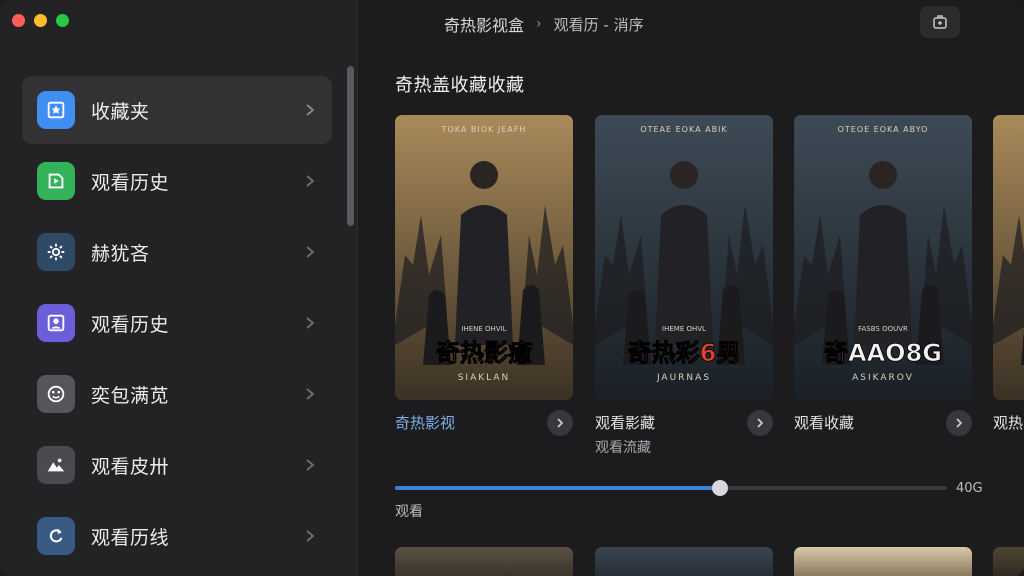 This screenshot has width=1024, height=576. What do you see at coordinates (1008, 422) in the screenshot?
I see `poster-title-label: 观热` at bounding box center [1008, 422].